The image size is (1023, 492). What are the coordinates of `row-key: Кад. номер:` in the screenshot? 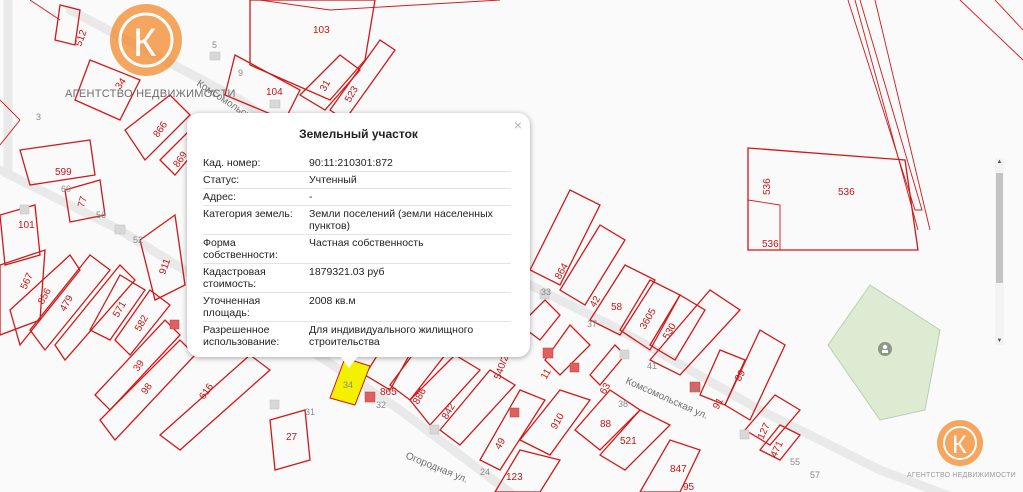 It's located at (232, 163).